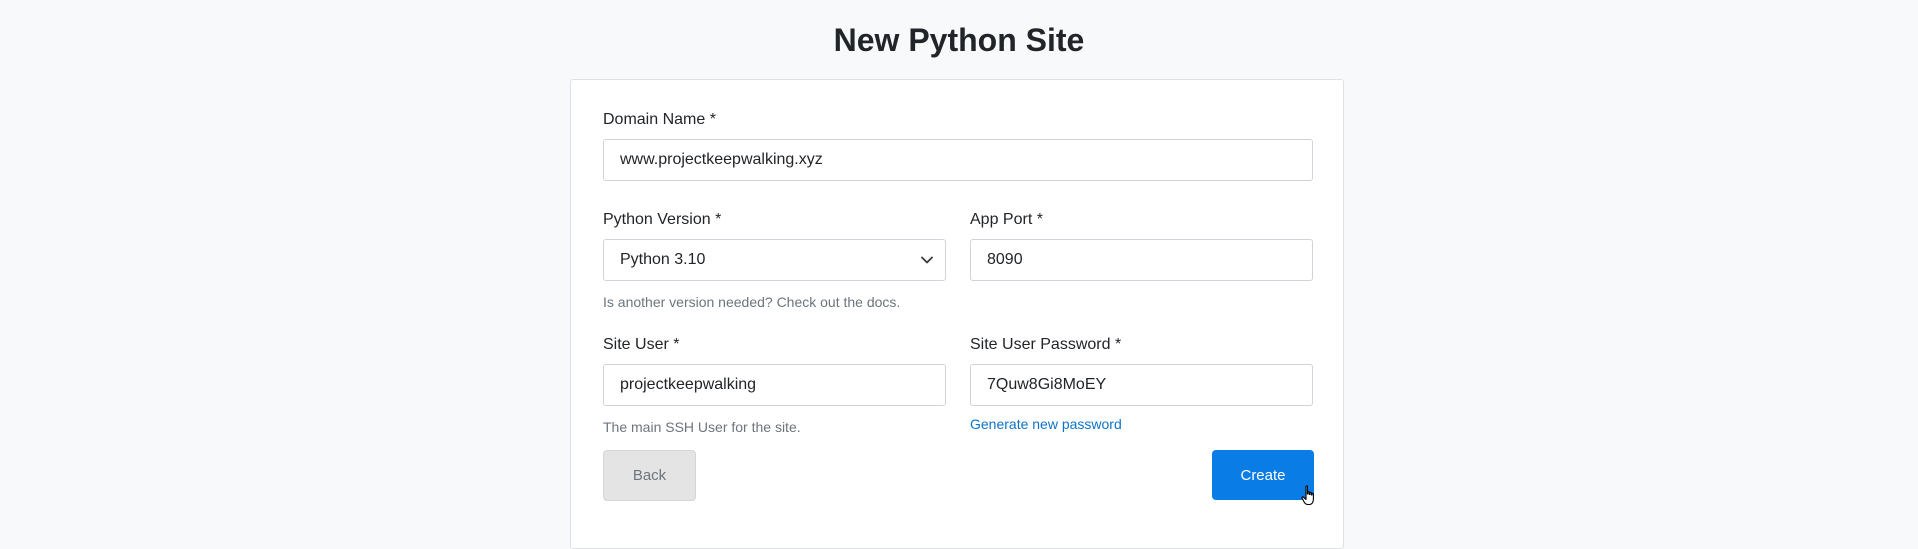 The image size is (1918, 549). I want to click on domain-name-input: www.projectkeepwalking.xyz, so click(958, 160).